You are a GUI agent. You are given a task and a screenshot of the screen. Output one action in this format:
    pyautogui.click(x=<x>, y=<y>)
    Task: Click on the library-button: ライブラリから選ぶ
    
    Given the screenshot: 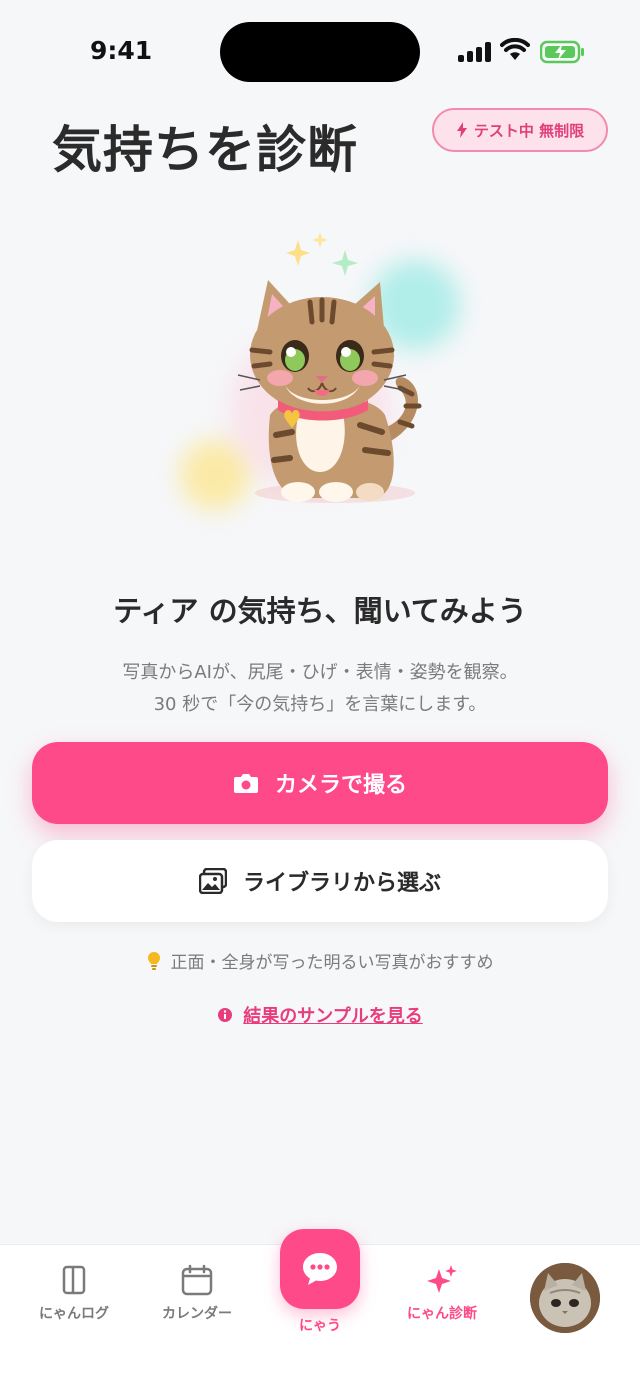 What is the action you would take?
    pyautogui.click(x=320, y=881)
    